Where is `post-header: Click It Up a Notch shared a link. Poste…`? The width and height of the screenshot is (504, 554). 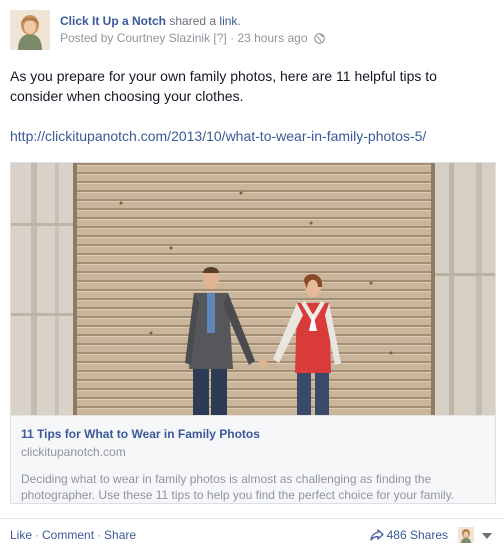 post-header: Click It Up a Notch shared a link. Poste… is located at coordinates (255, 31).